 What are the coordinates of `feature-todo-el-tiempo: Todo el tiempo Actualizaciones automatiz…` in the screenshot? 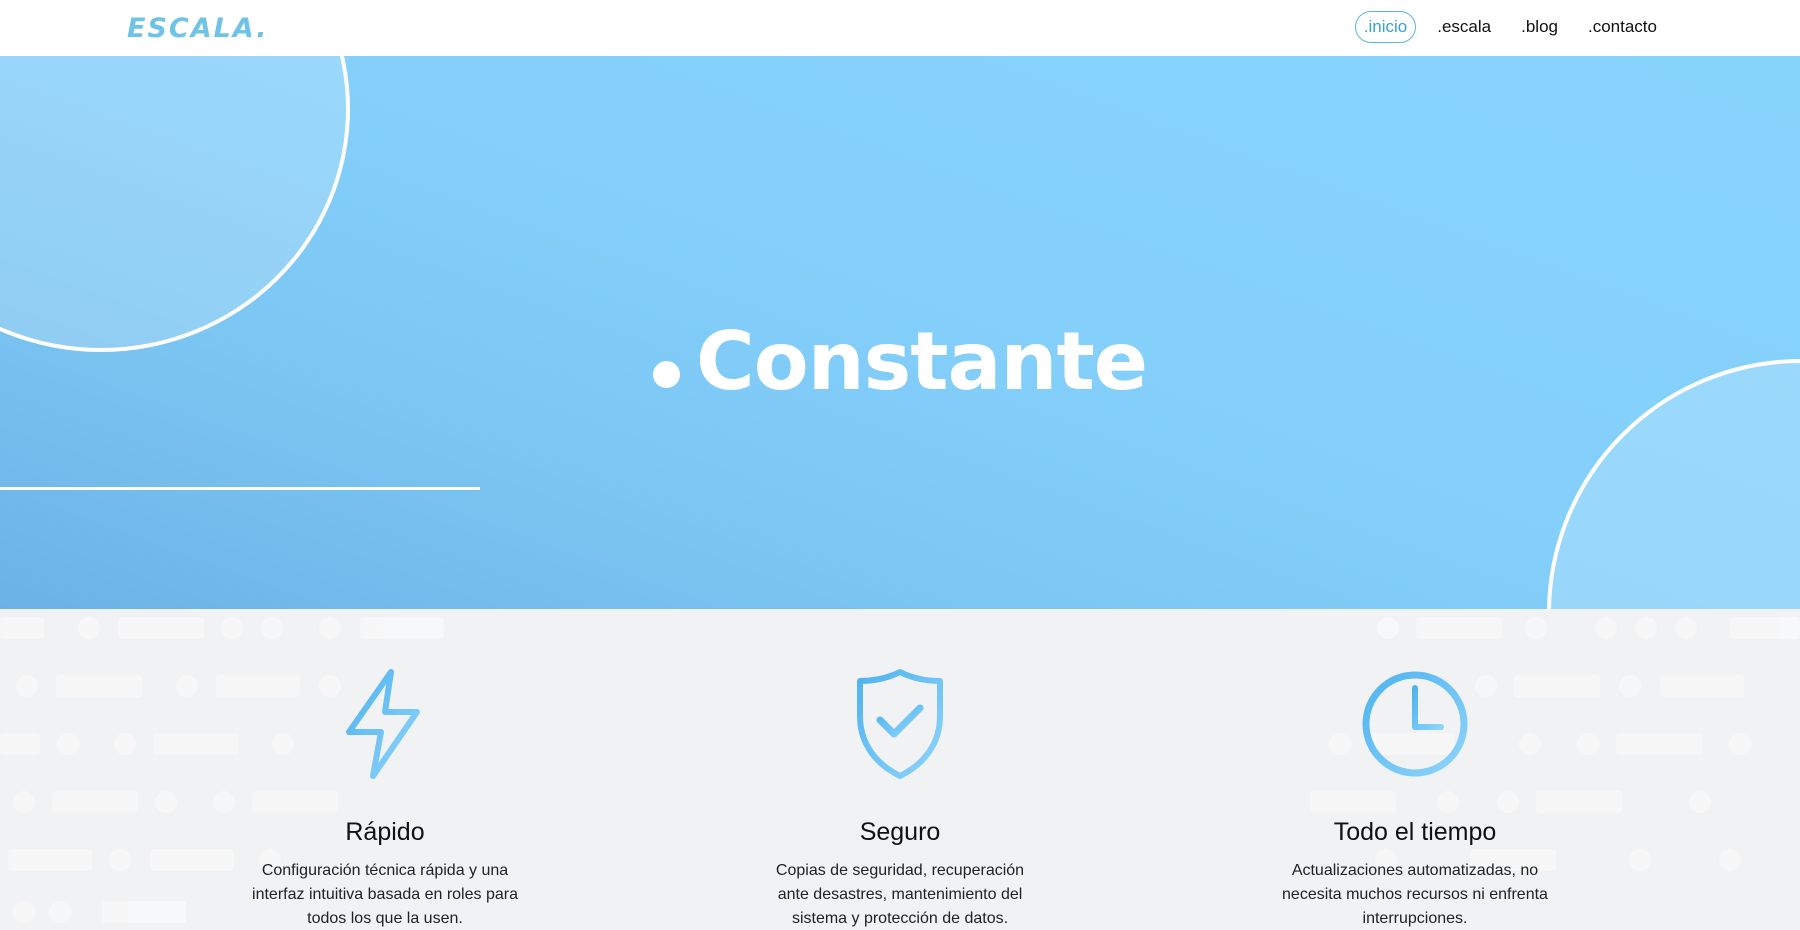 It's located at (1415, 797).